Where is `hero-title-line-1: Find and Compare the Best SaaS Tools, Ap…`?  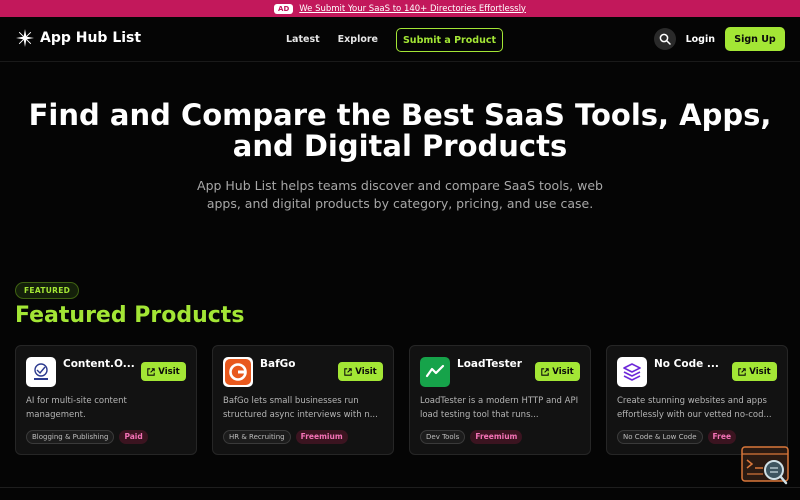 hero-title-line-1: Find and Compare the Best SaaS Tools, Ap… is located at coordinates (400, 115).